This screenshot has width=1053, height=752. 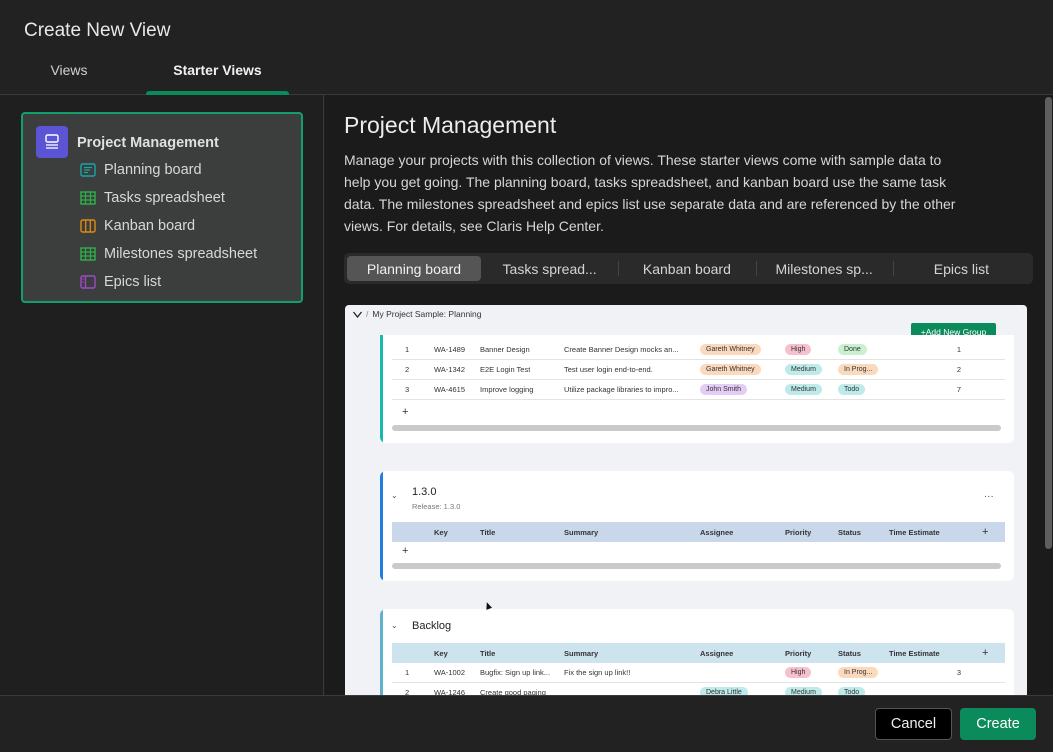 What do you see at coordinates (958, 672) in the screenshot?
I see `cell-time-estimate: 3` at bounding box center [958, 672].